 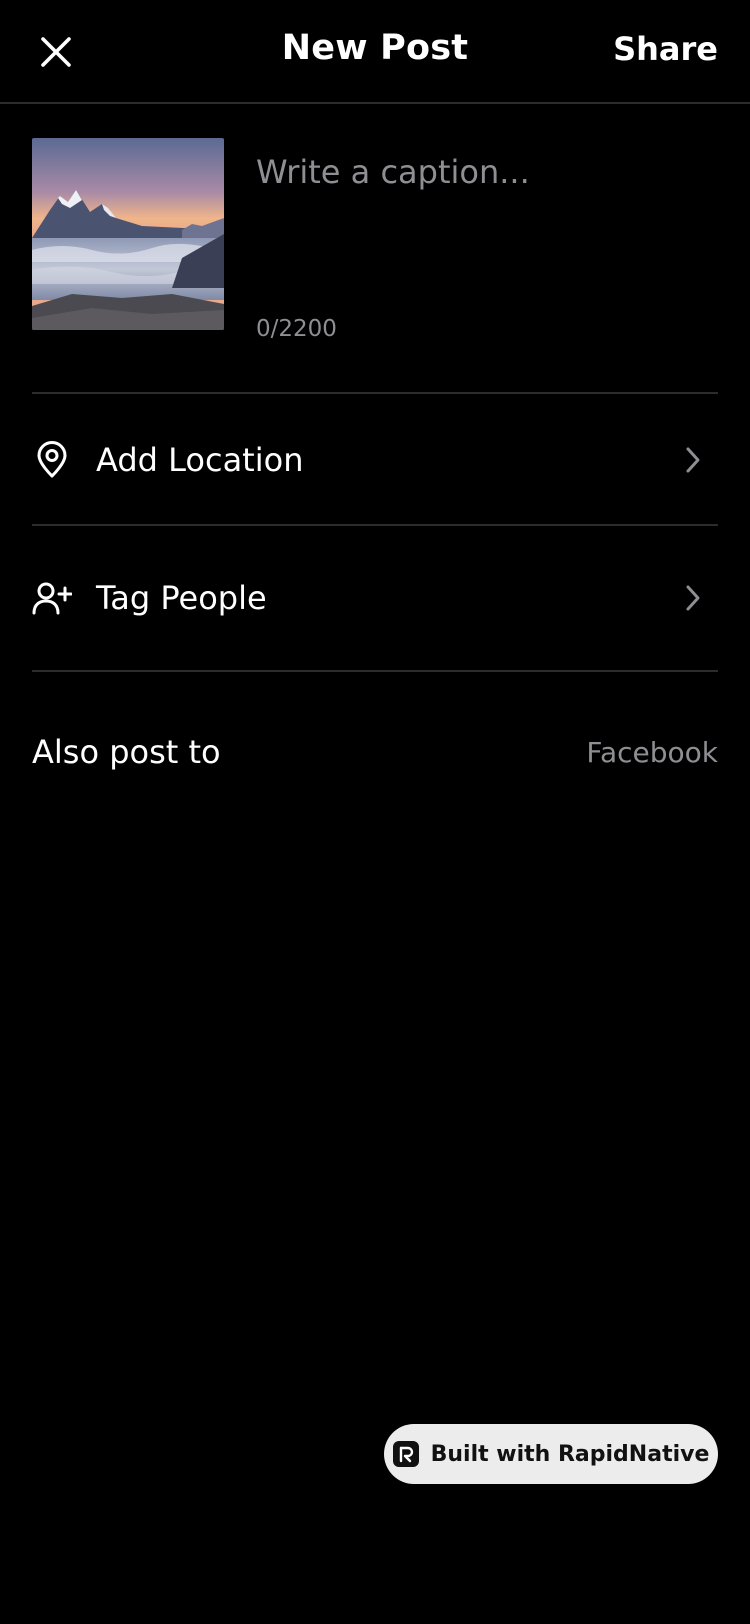 I want to click on rapidnative-logo-icon, so click(x=405, y=1454).